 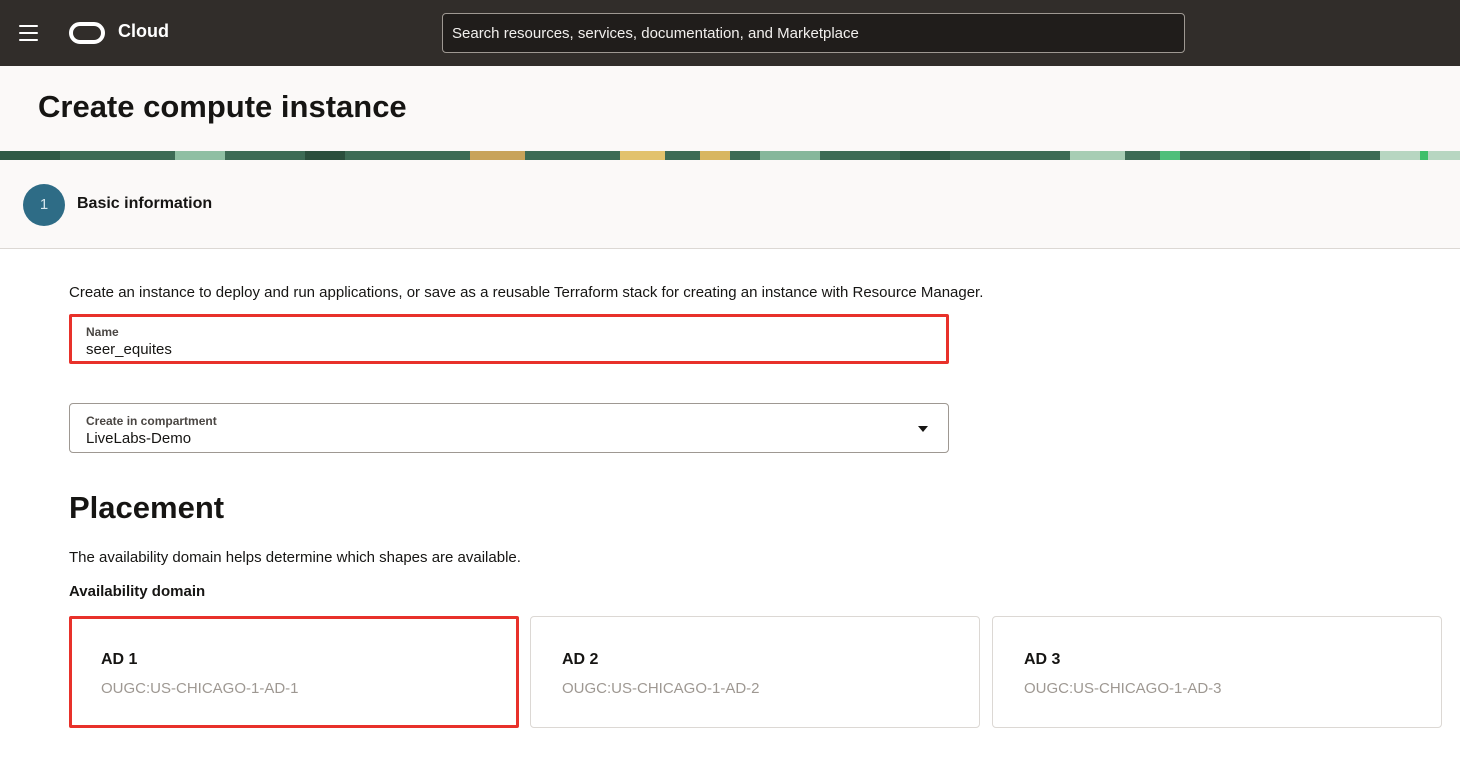 What do you see at coordinates (222, 106) in the screenshot?
I see `page-title: Create compute instance` at bounding box center [222, 106].